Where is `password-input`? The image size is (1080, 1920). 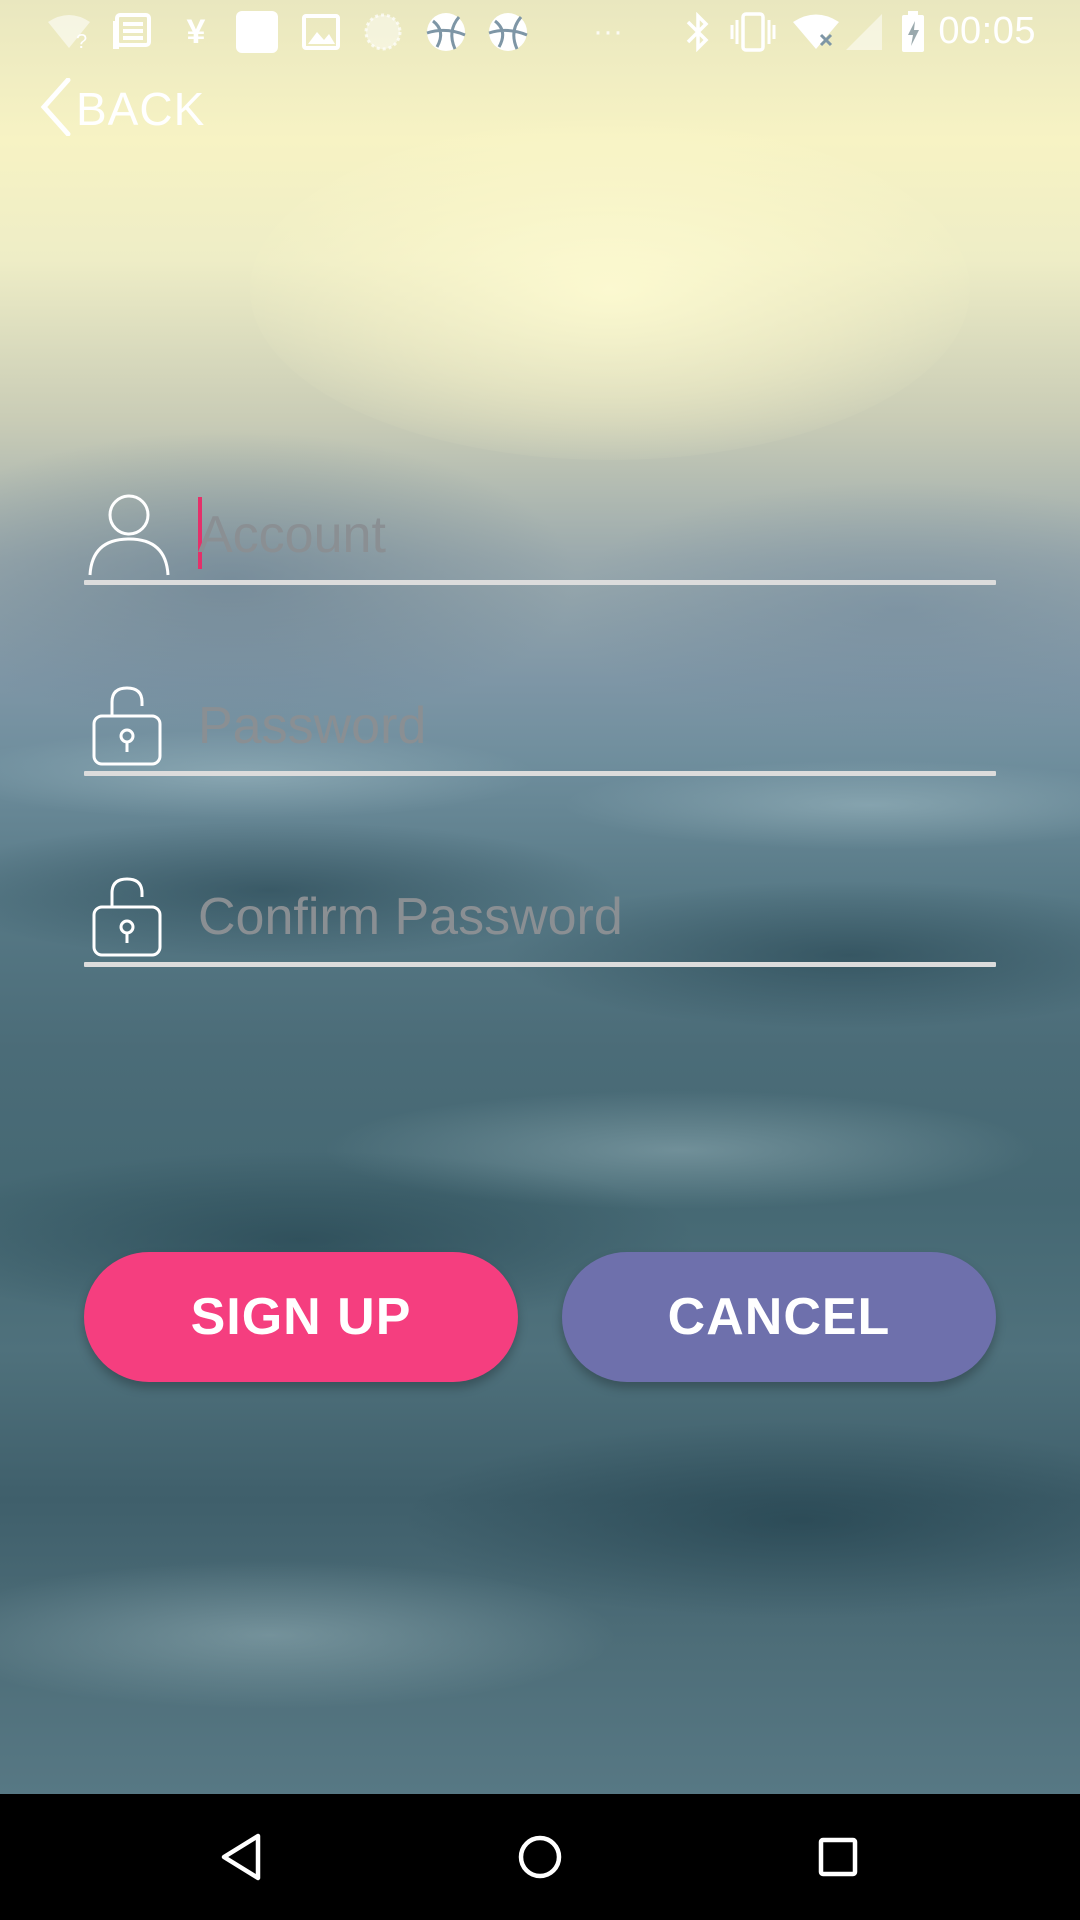 password-input is located at coordinates (588, 726).